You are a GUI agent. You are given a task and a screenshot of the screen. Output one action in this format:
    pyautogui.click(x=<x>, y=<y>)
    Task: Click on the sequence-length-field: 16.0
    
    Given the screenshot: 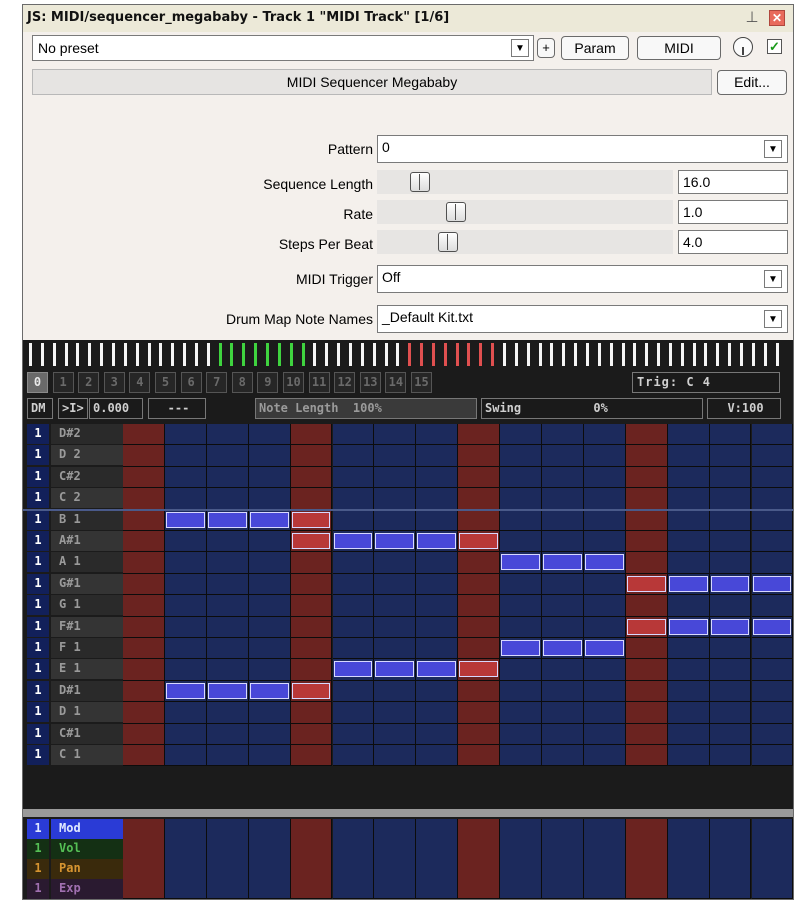 What is the action you would take?
    pyautogui.click(x=733, y=182)
    